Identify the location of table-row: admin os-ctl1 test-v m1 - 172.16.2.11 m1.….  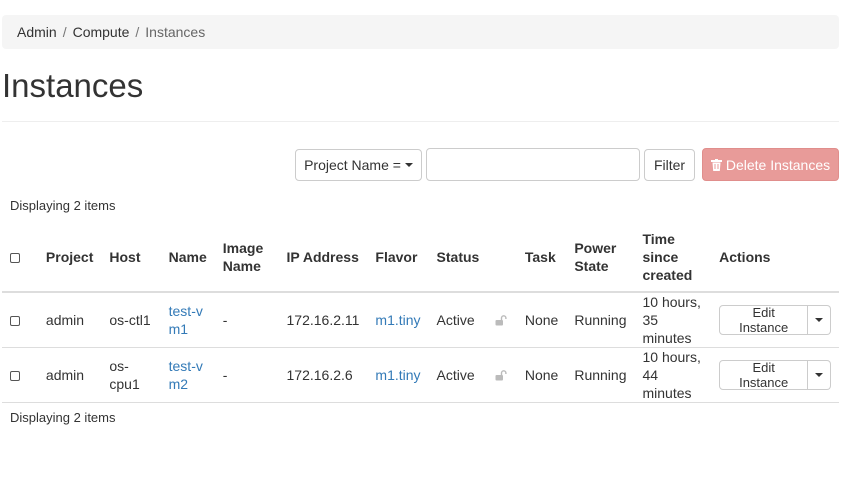
(420, 320).